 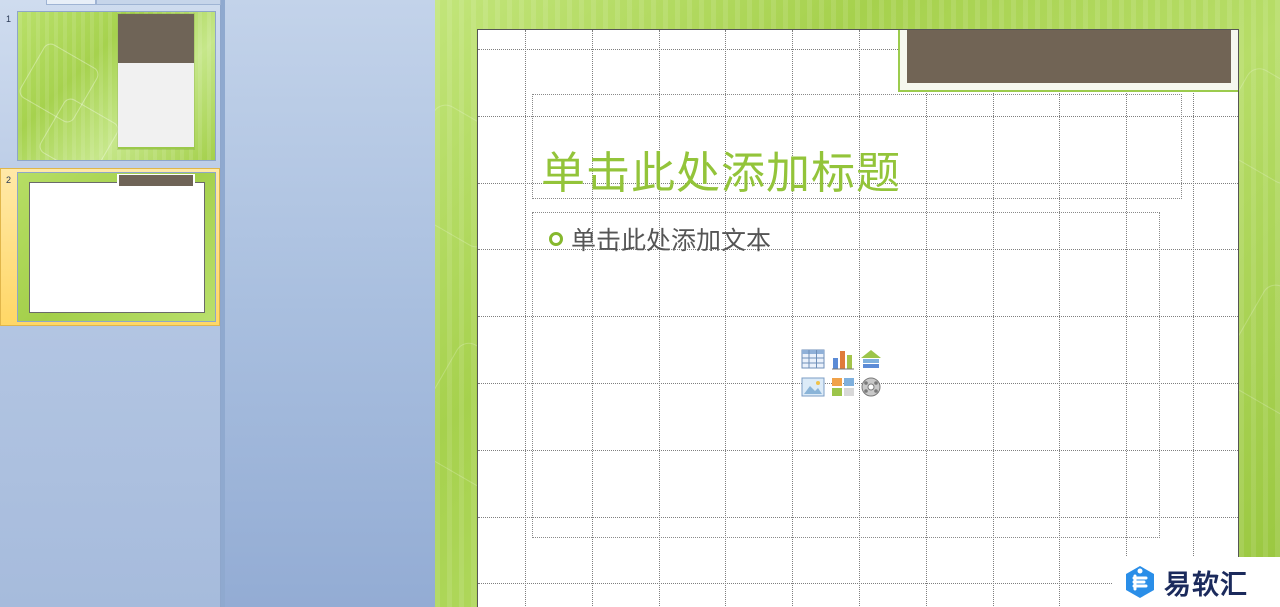 I want to click on thumbnail-content-area, so click(x=117, y=247).